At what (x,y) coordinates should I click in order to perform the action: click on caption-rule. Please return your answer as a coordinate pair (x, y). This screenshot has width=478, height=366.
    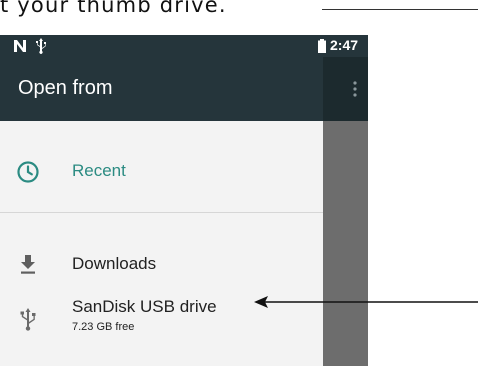
    Looking at the image, I should click on (400, 9).